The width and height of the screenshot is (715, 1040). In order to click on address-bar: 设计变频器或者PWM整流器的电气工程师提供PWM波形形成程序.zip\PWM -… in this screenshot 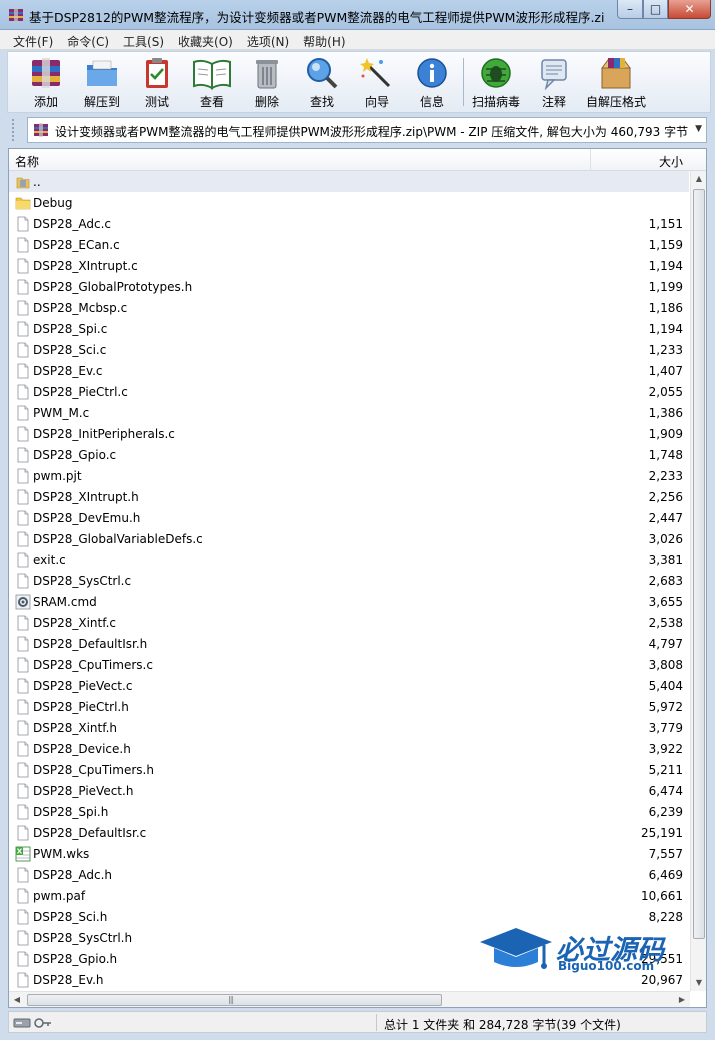, I will do `click(367, 130)`.